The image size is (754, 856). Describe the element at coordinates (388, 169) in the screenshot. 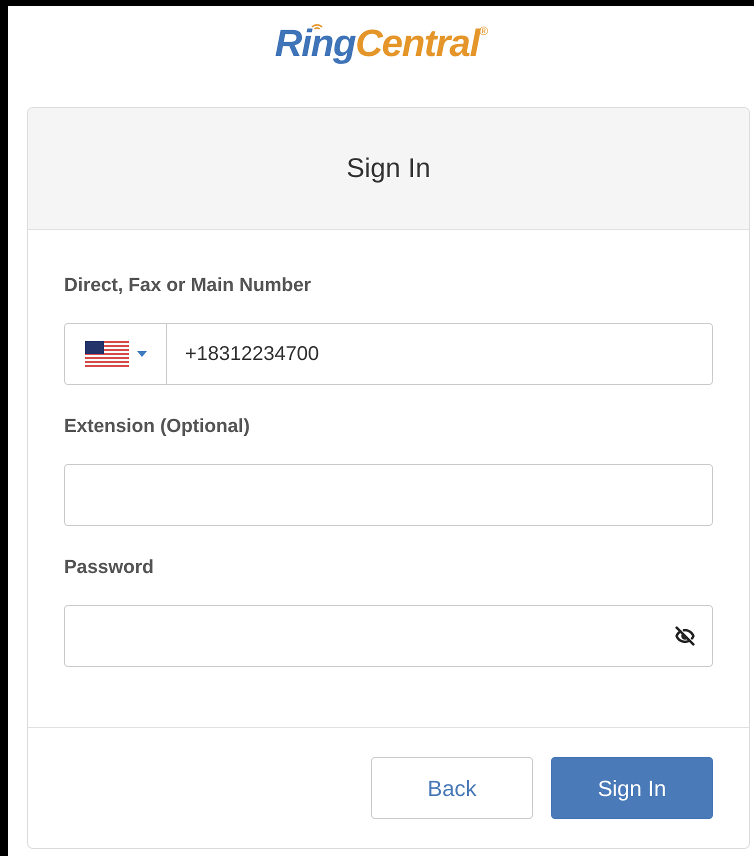

I see `card-title: Sign In` at that location.